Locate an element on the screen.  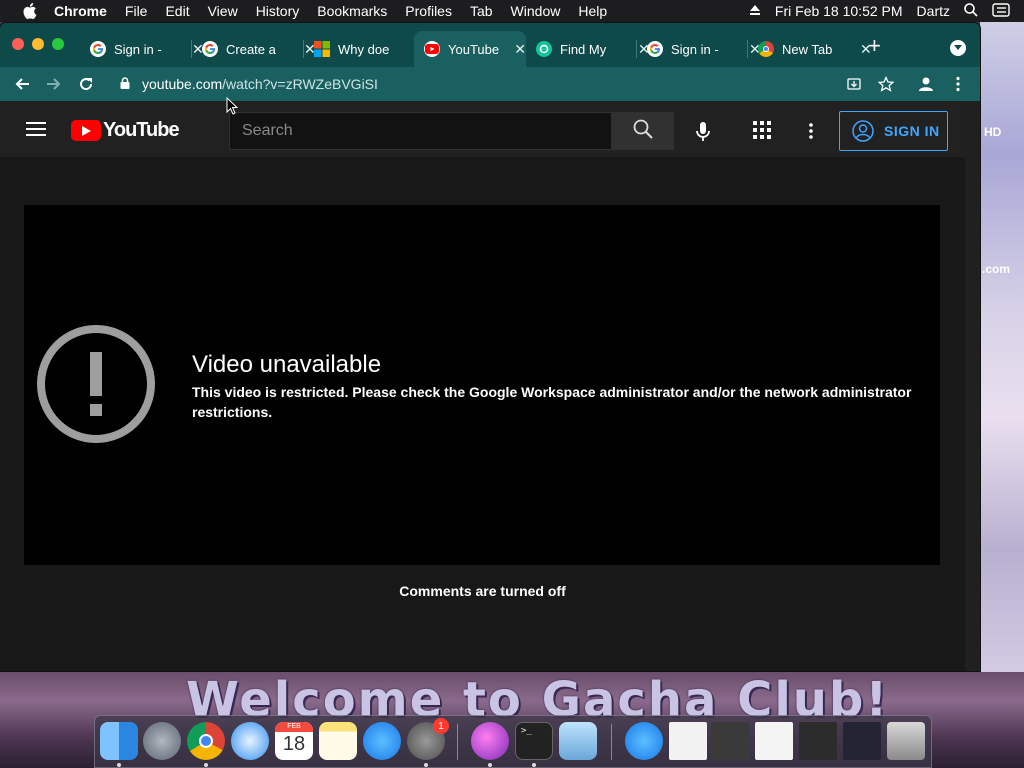
youtube-logo: YouTube is located at coordinates (125, 130).